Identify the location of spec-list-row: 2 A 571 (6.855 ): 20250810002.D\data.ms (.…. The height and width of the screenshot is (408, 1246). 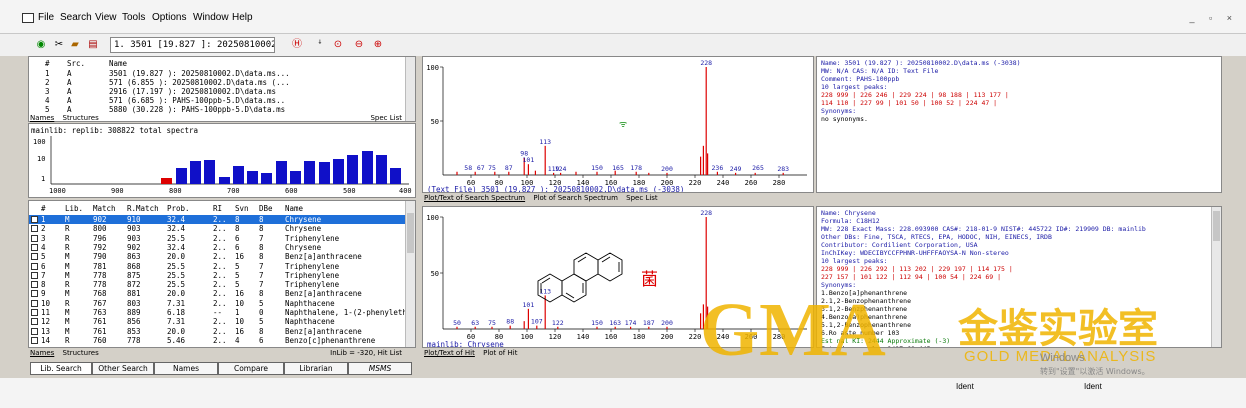
(218, 82).